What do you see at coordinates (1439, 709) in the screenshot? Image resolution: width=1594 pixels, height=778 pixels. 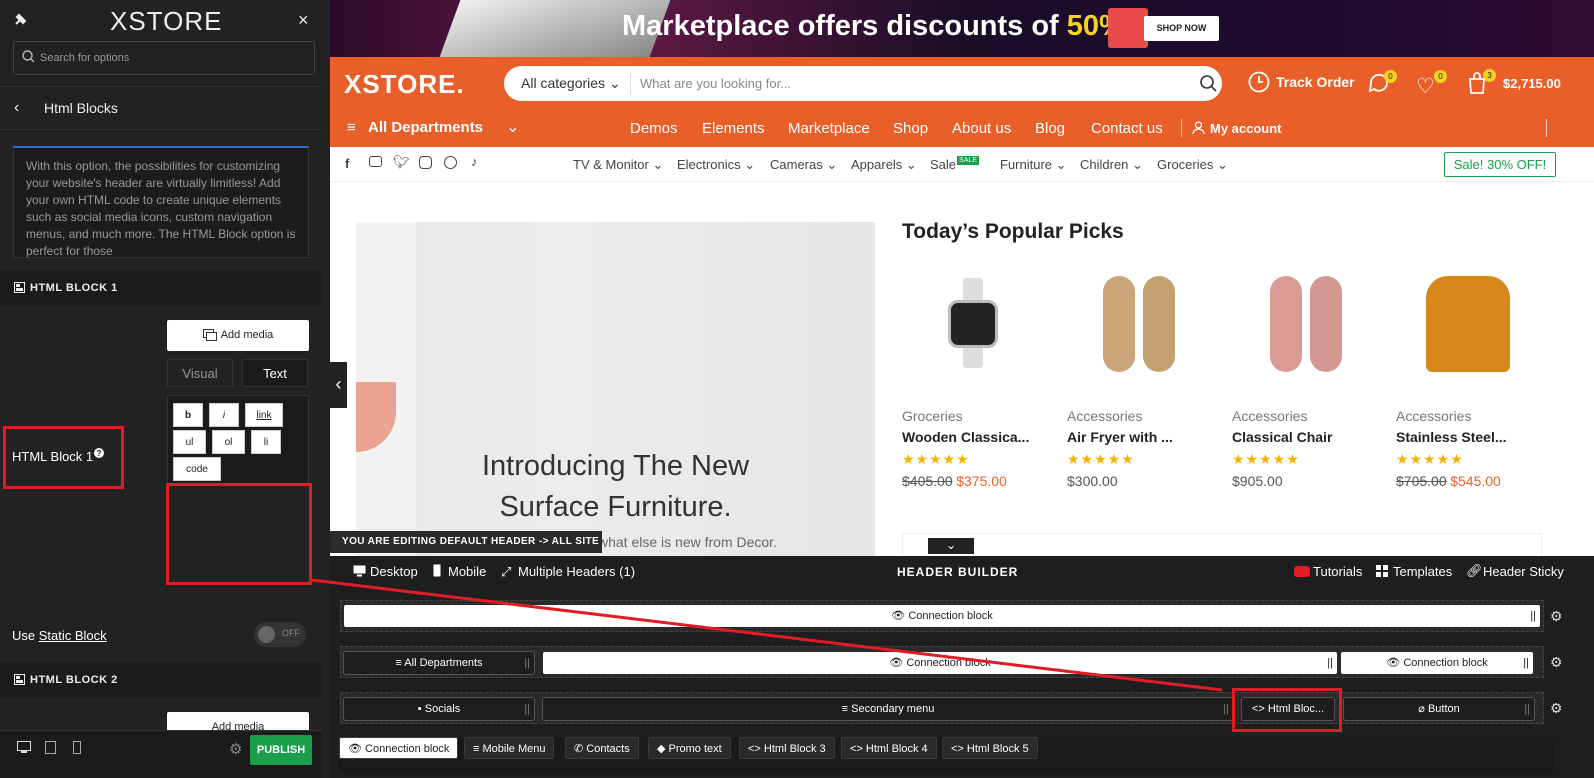 I see `builder-button: ⌀ Button ||` at bounding box center [1439, 709].